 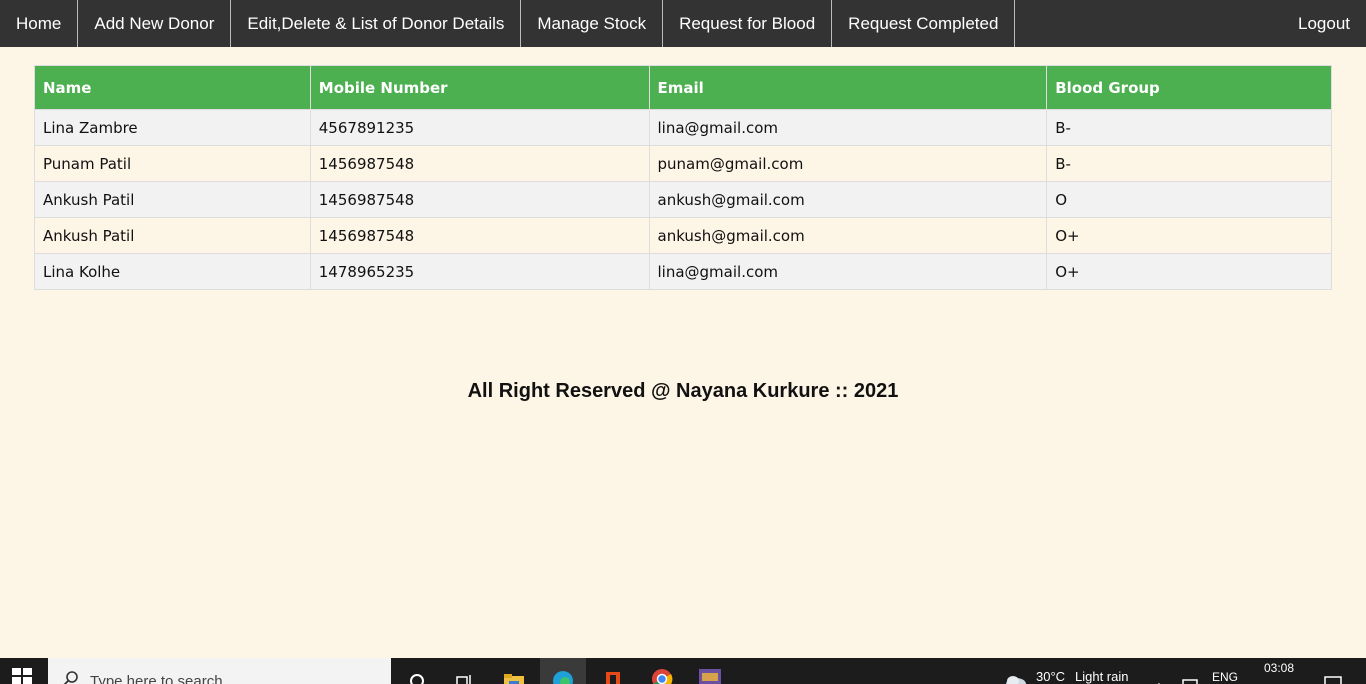 I want to click on clock-time: 03:08, so click(x=1279, y=671).